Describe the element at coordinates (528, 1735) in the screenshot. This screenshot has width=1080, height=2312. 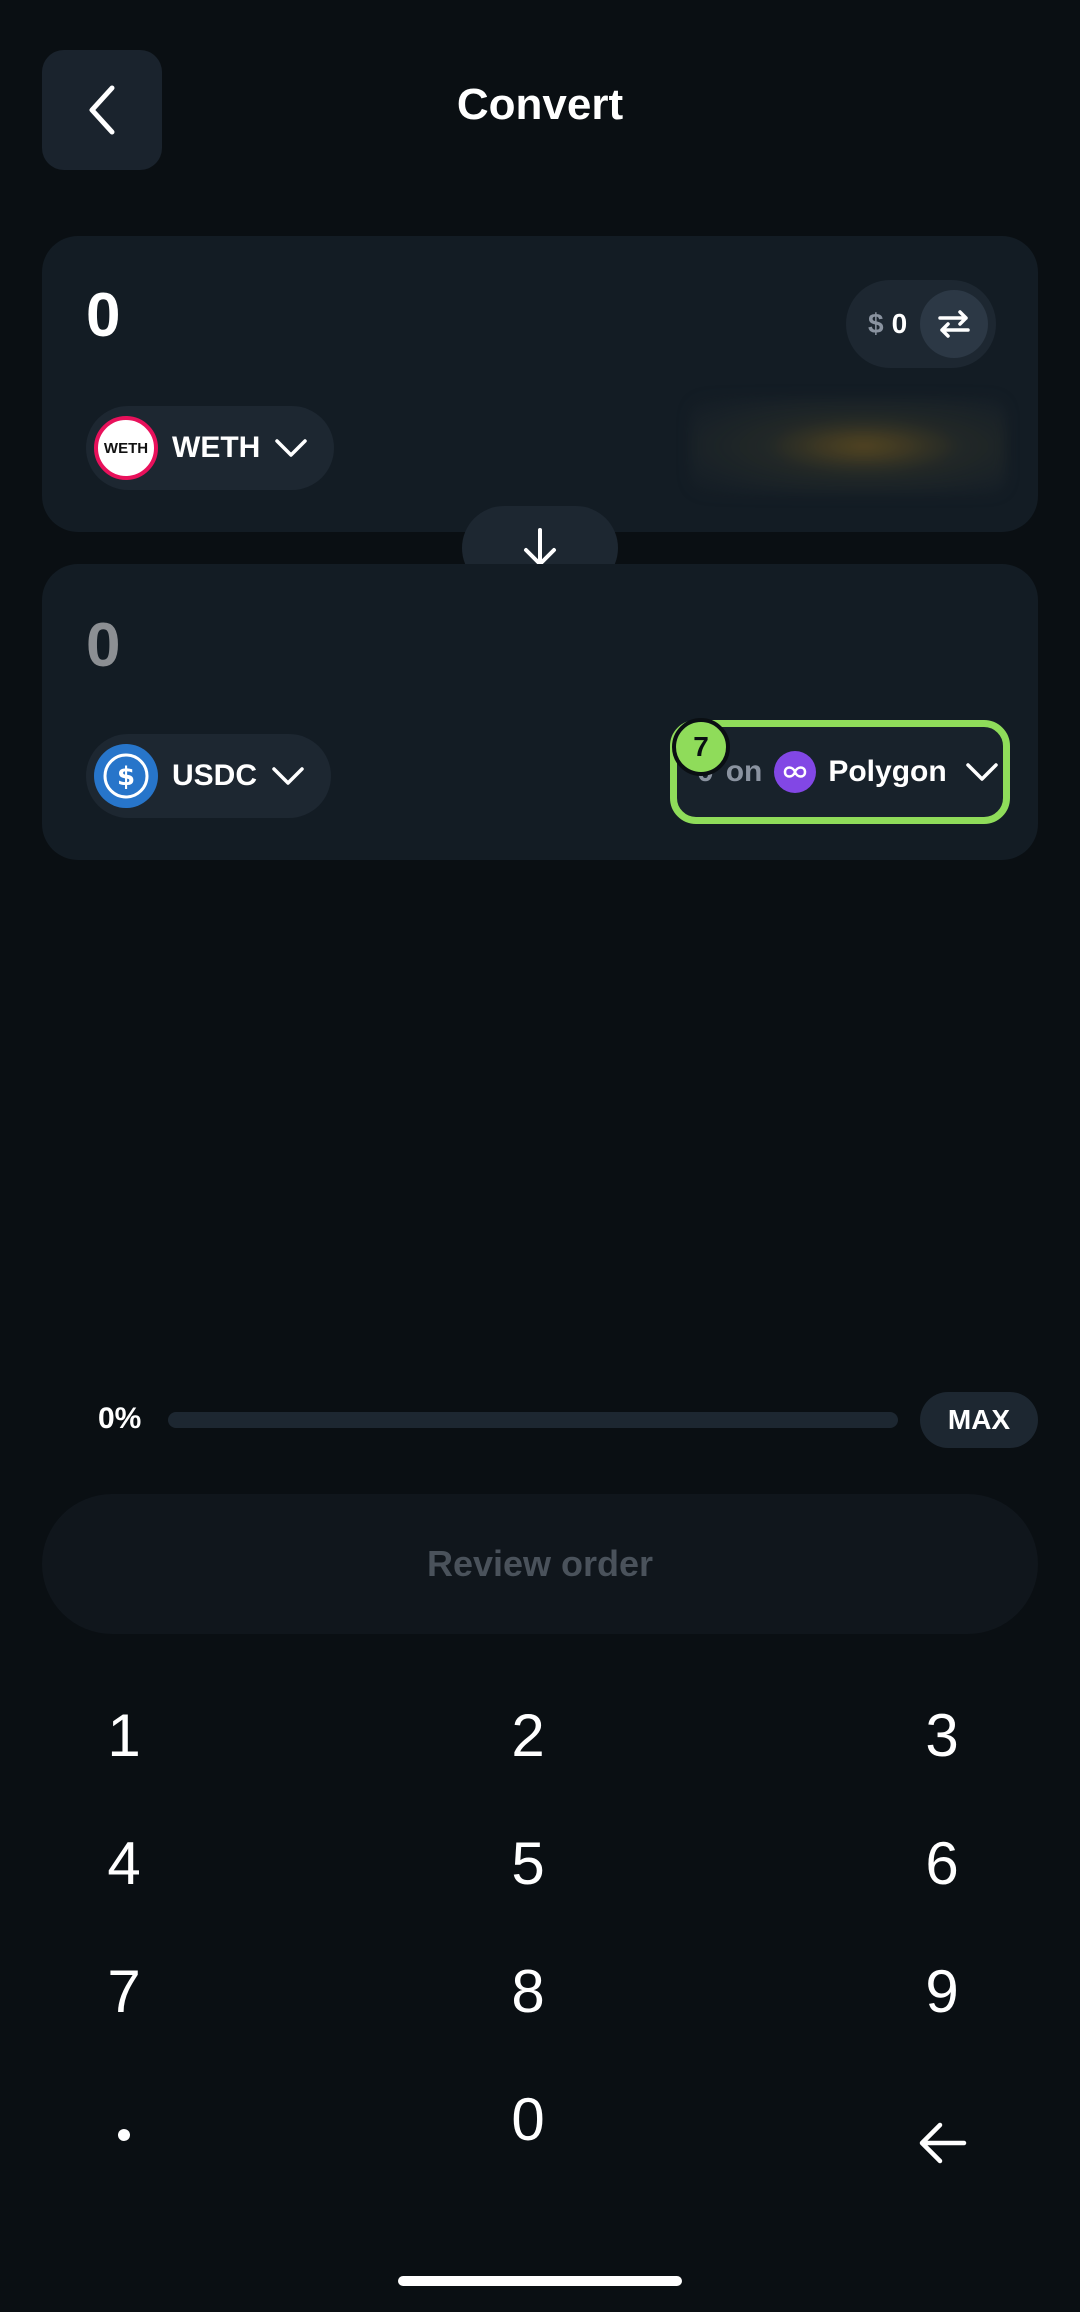
I see `key-2: 2` at that location.